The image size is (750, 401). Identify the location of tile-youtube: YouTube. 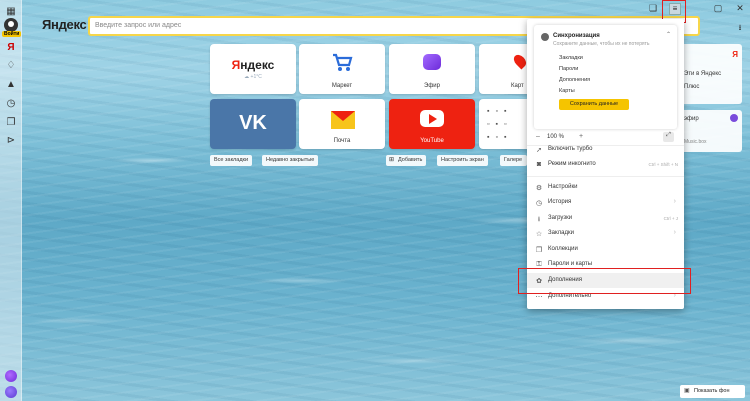
(432, 124).